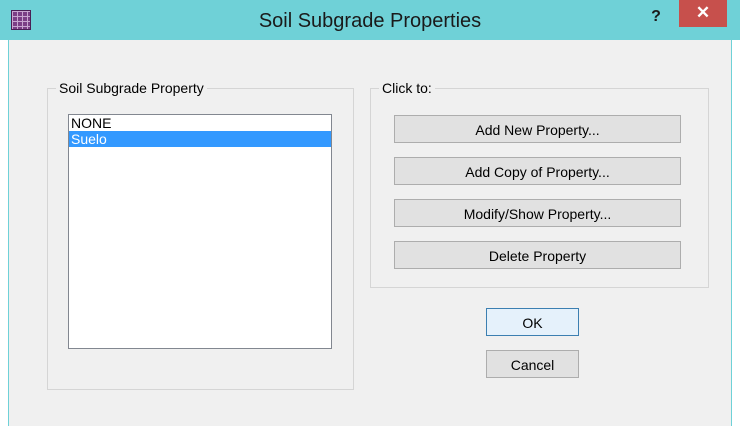 This screenshot has width=740, height=426. What do you see at coordinates (407, 88) in the screenshot?
I see `click-to-label: Click to:` at bounding box center [407, 88].